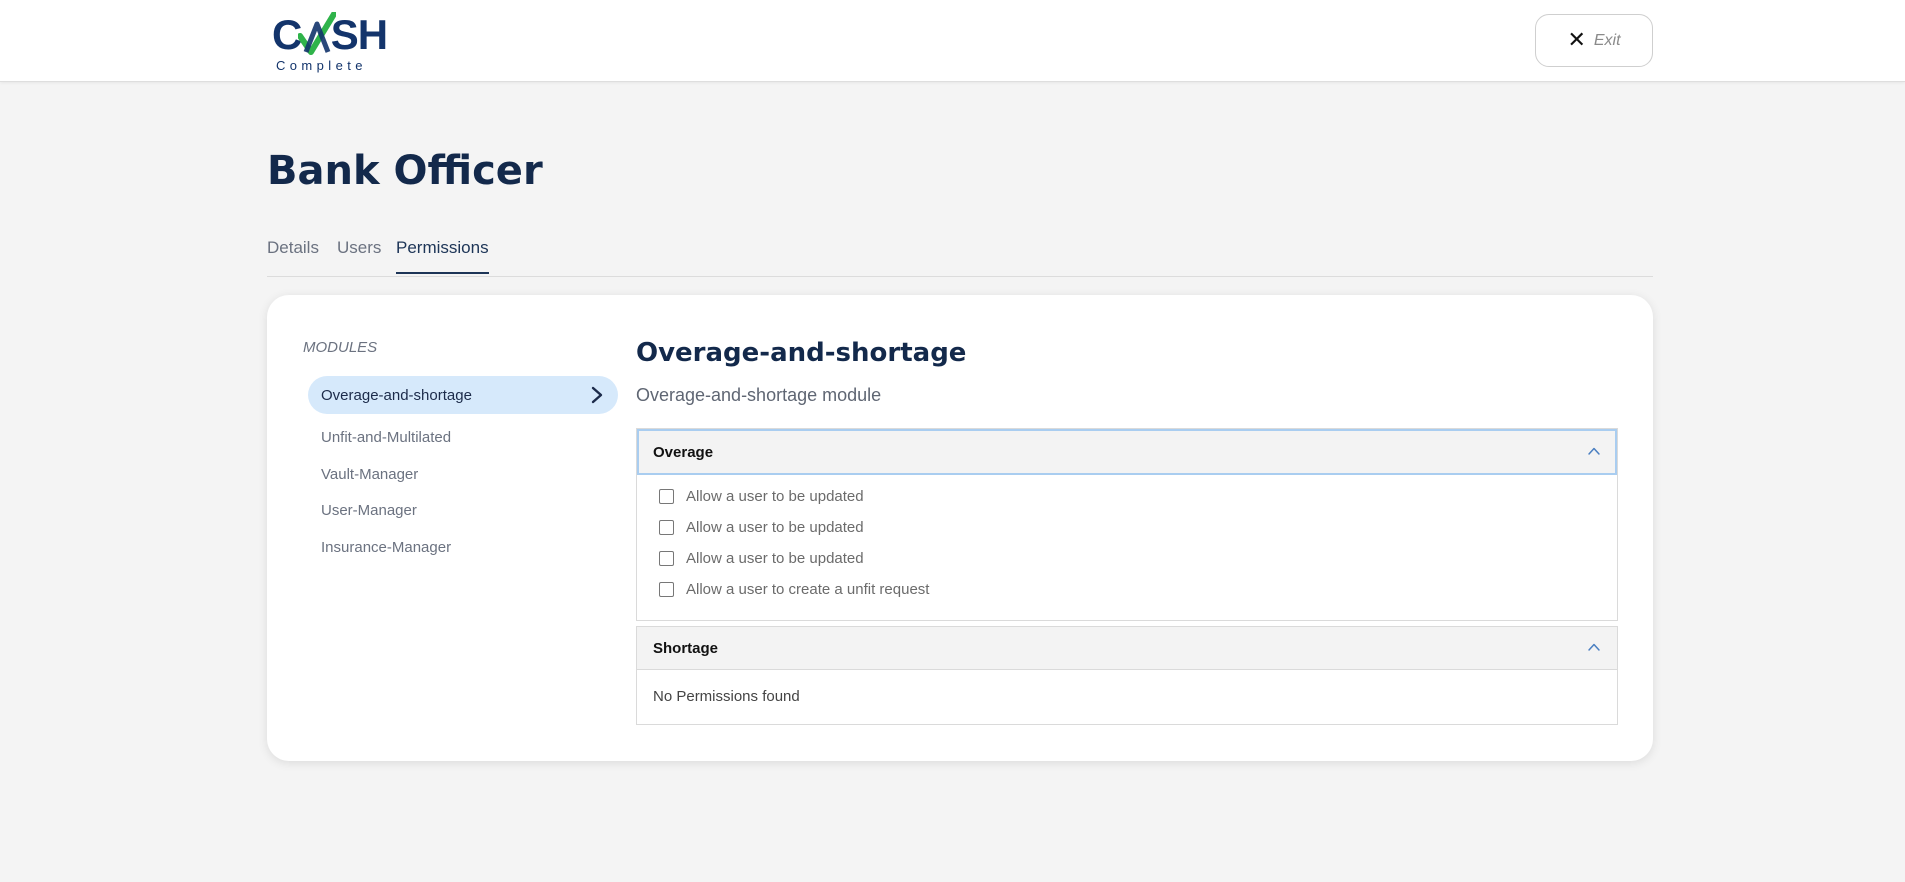 This screenshot has width=1905, height=882. I want to click on section-header-shortage: Shortage, so click(1127, 648).